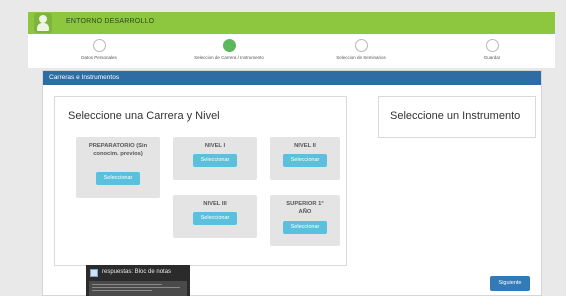  What do you see at coordinates (43, 23) in the screenshot?
I see `user-logo-icon` at bounding box center [43, 23].